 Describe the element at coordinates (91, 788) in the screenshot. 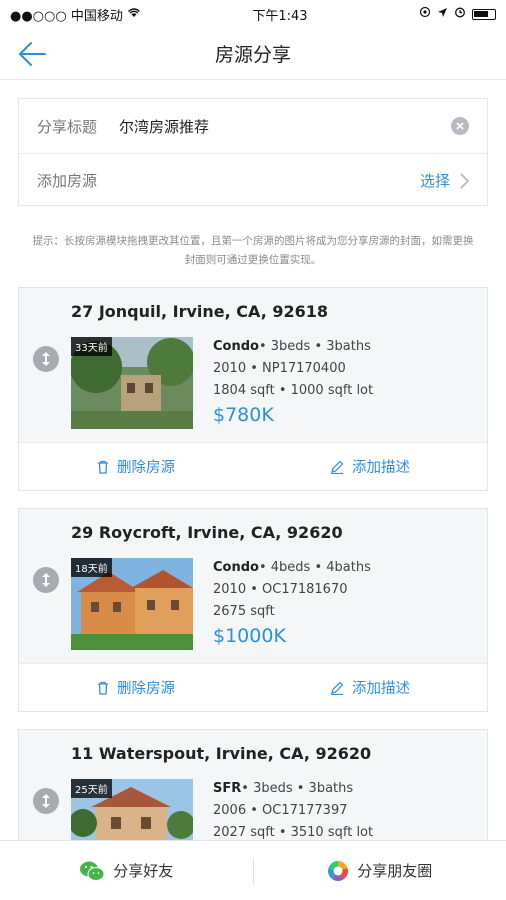

I see `days-on-market-badge: 25天前` at that location.